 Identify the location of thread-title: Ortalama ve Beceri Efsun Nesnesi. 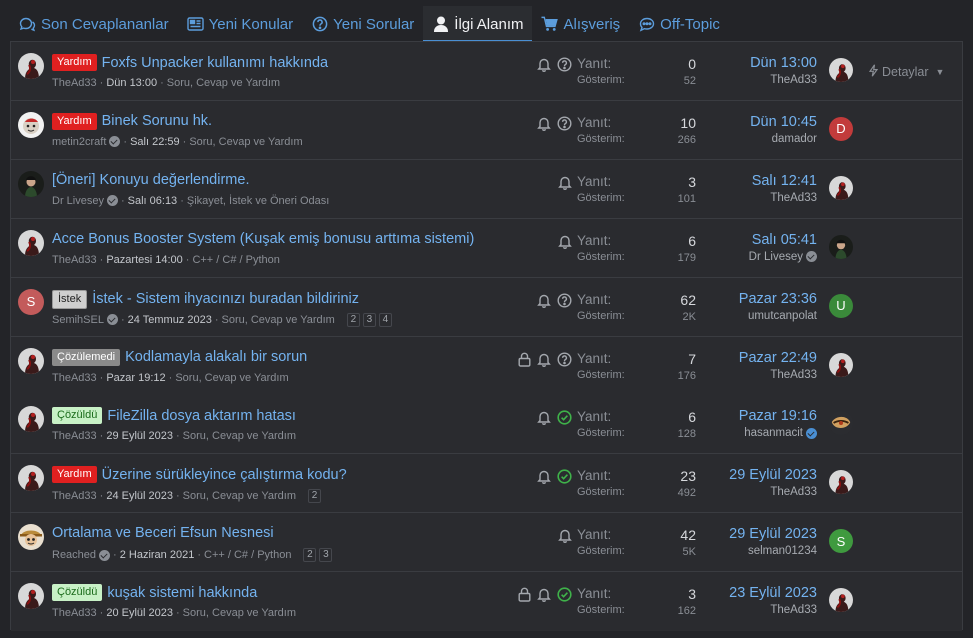
(163, 533).